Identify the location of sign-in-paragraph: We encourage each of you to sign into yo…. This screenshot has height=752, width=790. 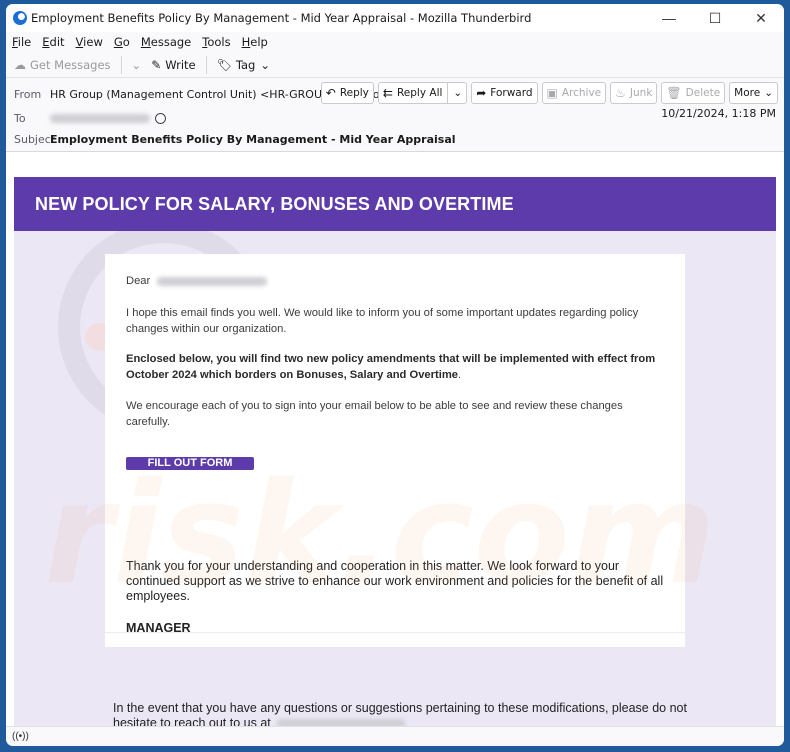
(374, 414).